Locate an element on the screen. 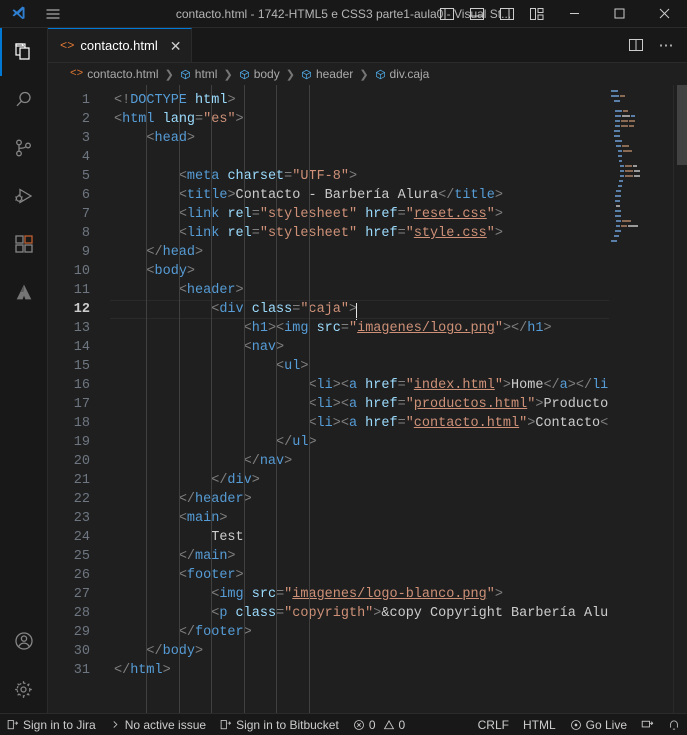  code-token-link: imagenes/logo.png is located at coordinates (426, 328).